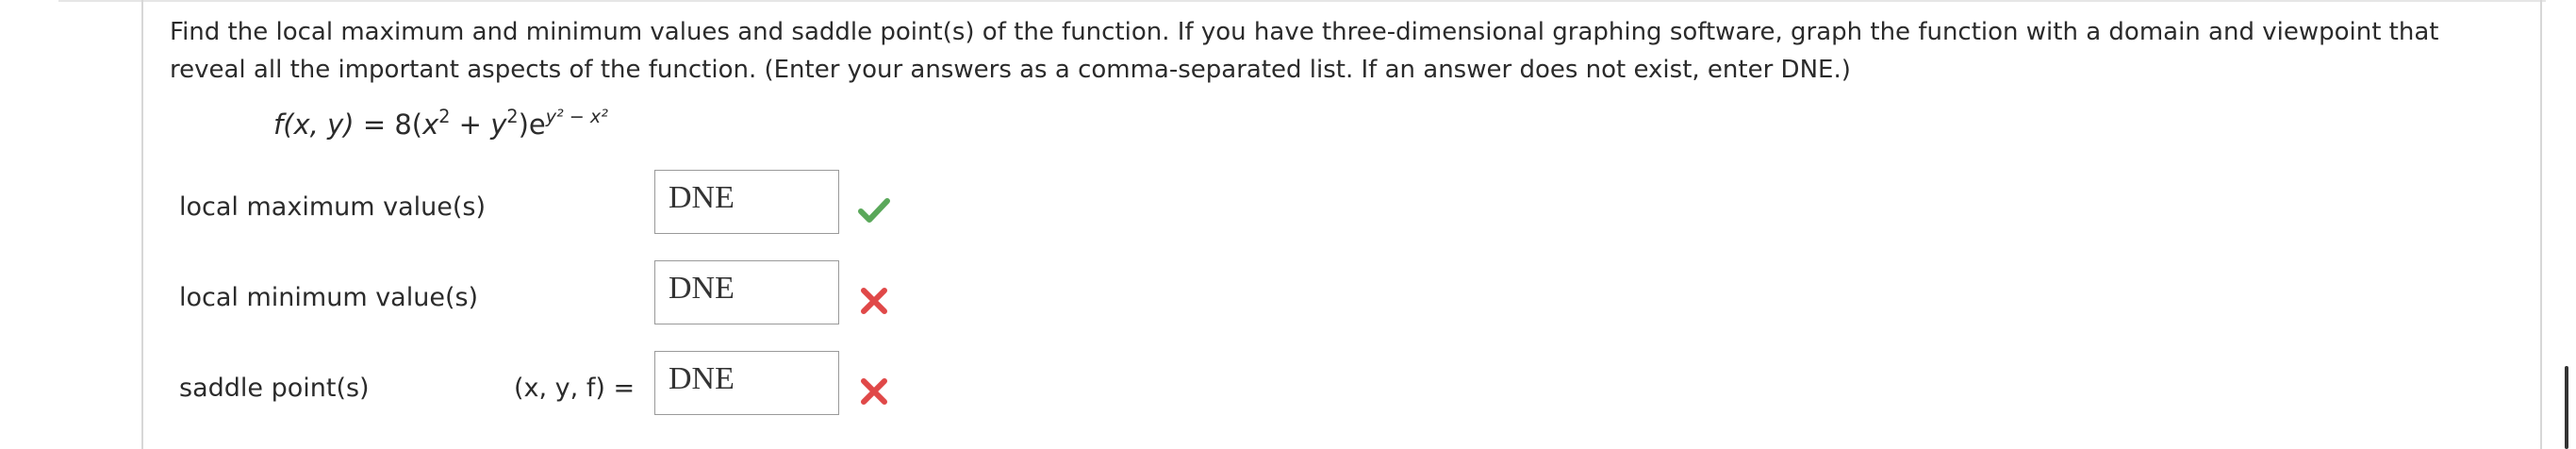 Image resolution: width=2576 pixels, height=449 pixels. What do you see at coordinates (2566, 407) in the screenshot?
I see `scrollbar-thumb` at bounding box center [2566, 407].